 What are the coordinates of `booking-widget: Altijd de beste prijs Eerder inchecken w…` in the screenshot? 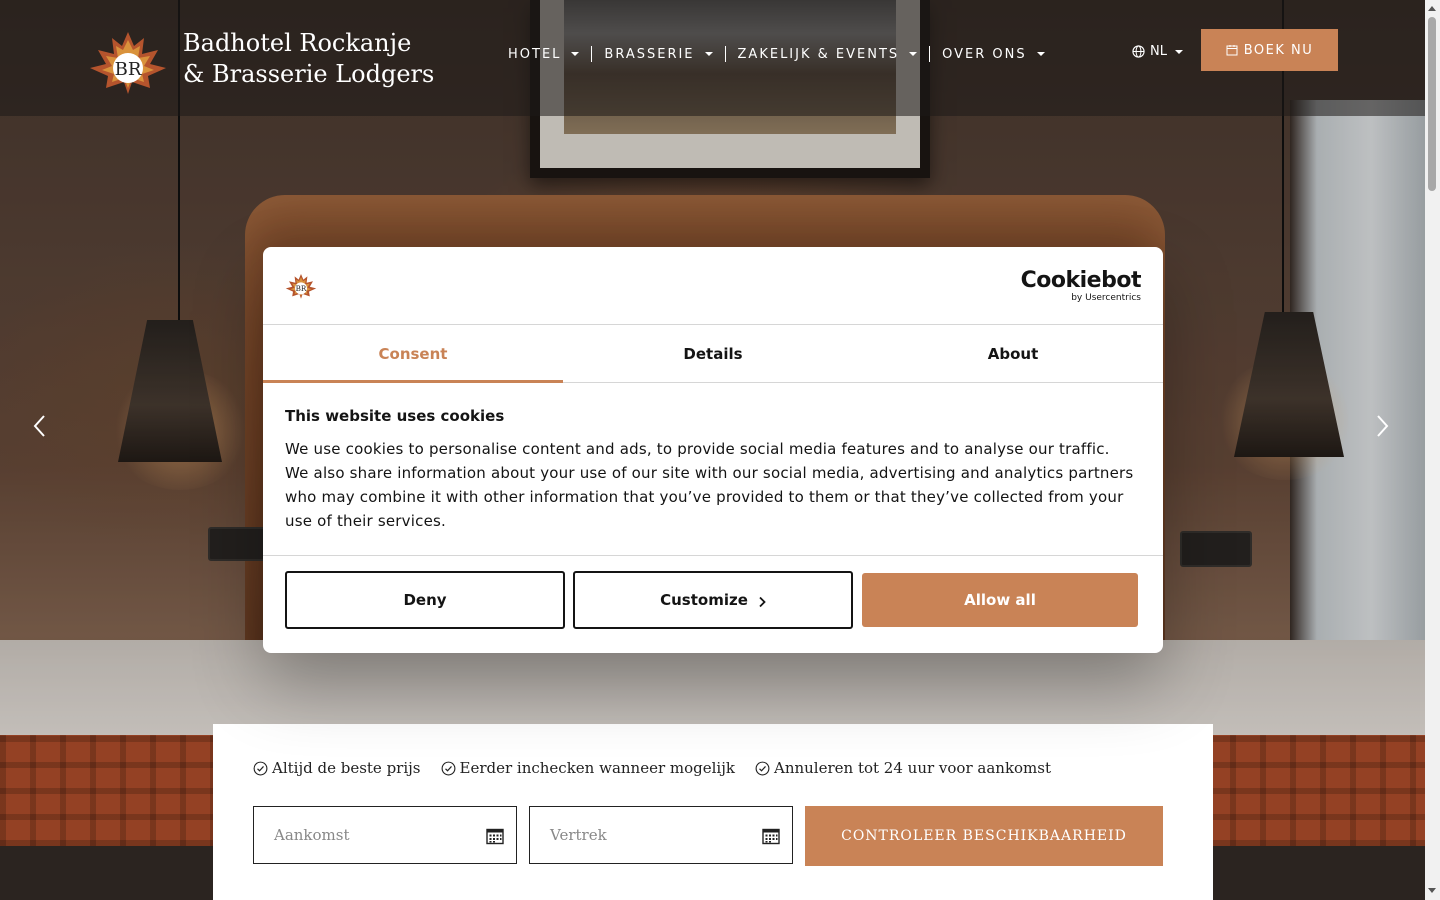 It's located at (713, 812).